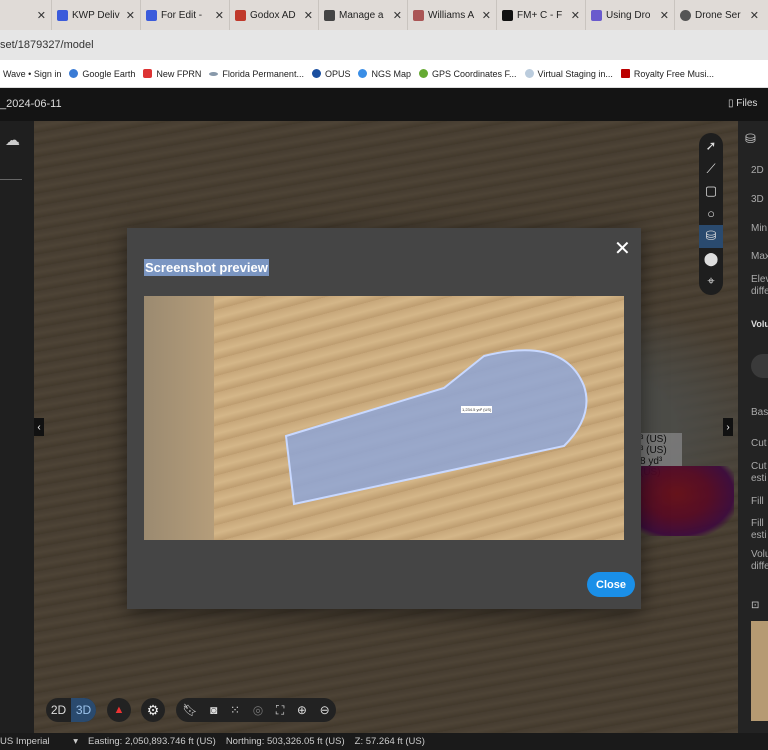 The height and width of the screenshot is (750, 768). What do you see at coordinates (11, 179) in the screenshot?
I see `divider` at bounding box center [11, 179].